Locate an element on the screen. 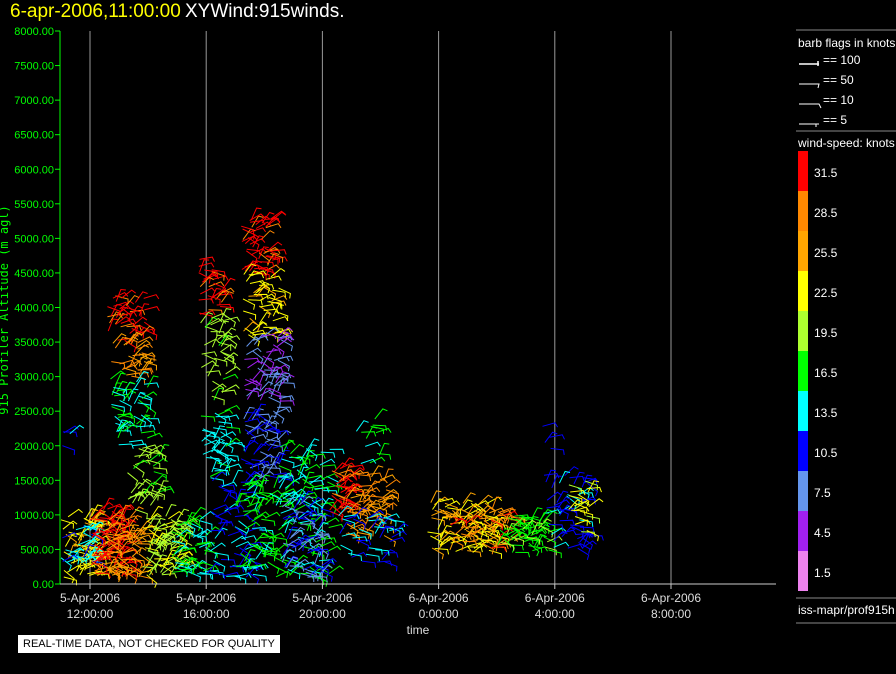 The height and width of the screenshot is (674, 896). barb-legend-50-label: == 50 is located at coordinates (838, 80).